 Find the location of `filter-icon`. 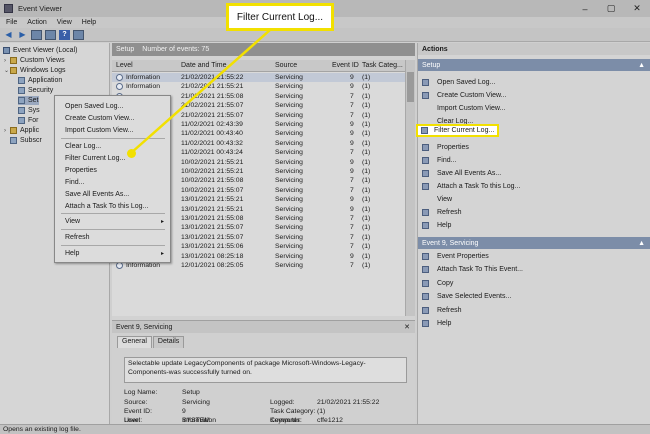

filter-icon is located at coordinates (424, 130).